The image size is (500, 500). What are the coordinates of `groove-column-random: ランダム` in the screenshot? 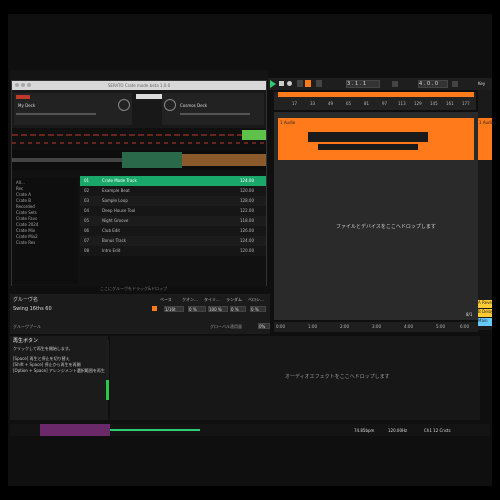 It's located at (234, 299).